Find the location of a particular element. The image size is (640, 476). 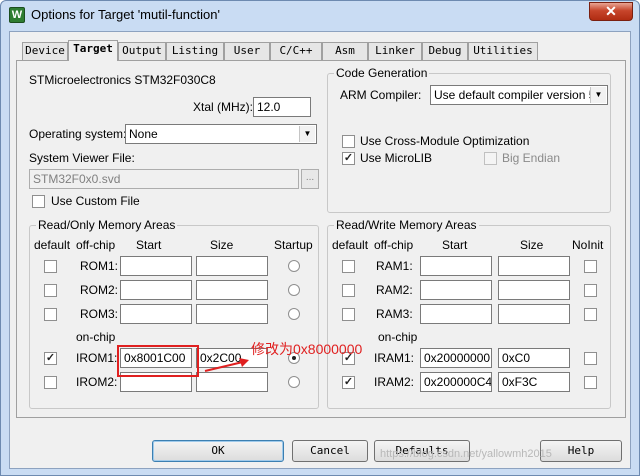

rw-on-chip-label: on-chip is located at coordinates (398, 337).